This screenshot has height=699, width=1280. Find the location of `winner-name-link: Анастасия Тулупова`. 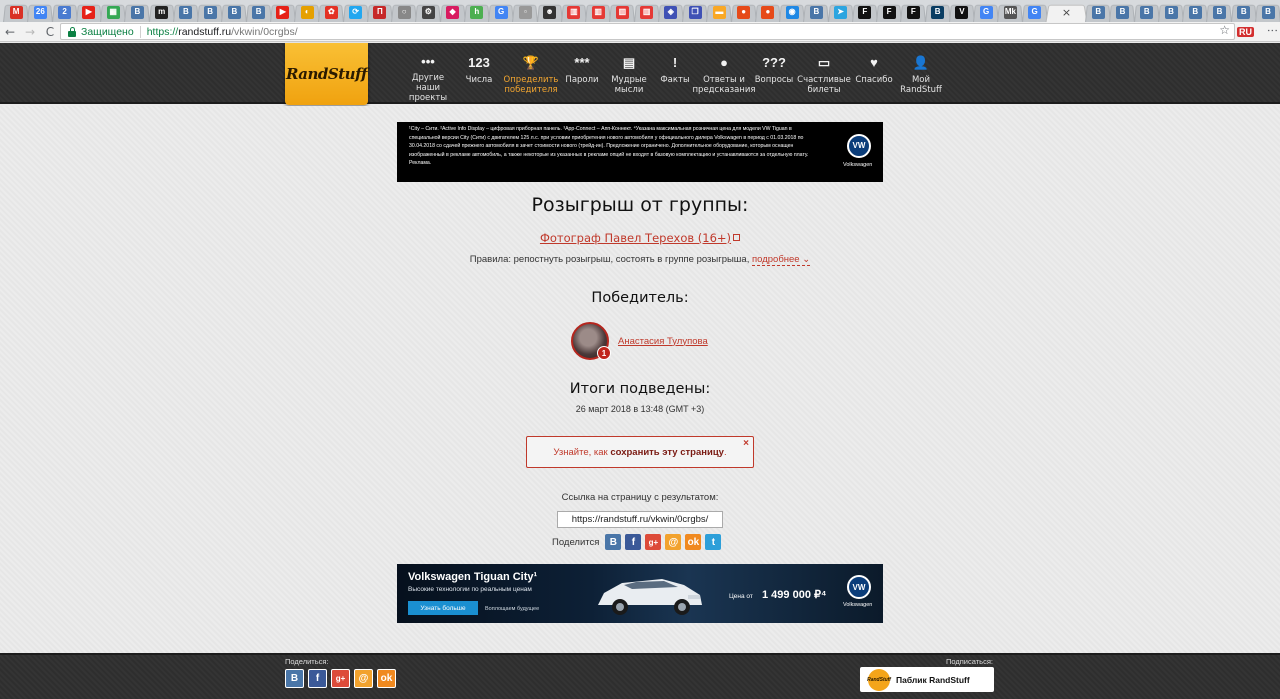

winner-name-link: Анастасия Тулупова is located at coordinates (663, 341).